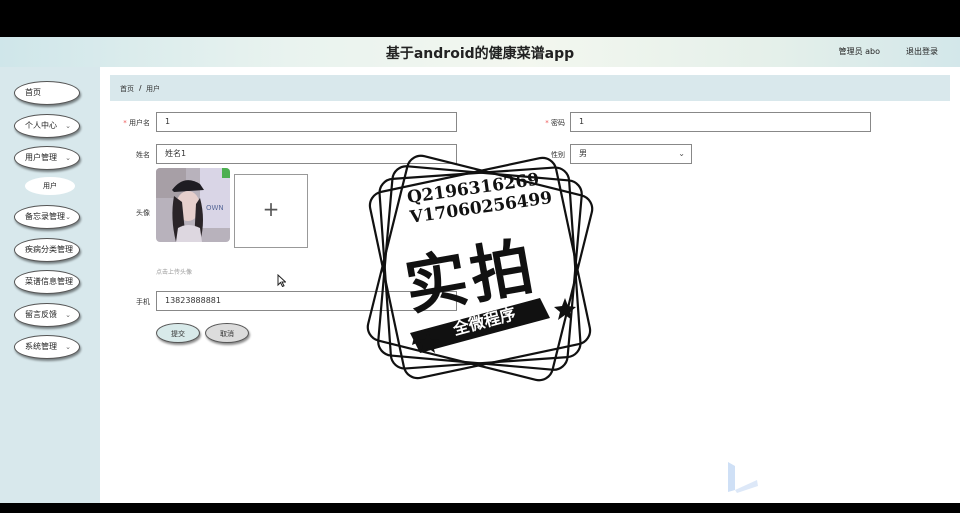 Image resolution: width=960 pixels, height=513 pixels. I want to click on password-label-text: 密码, so click(558, 123).